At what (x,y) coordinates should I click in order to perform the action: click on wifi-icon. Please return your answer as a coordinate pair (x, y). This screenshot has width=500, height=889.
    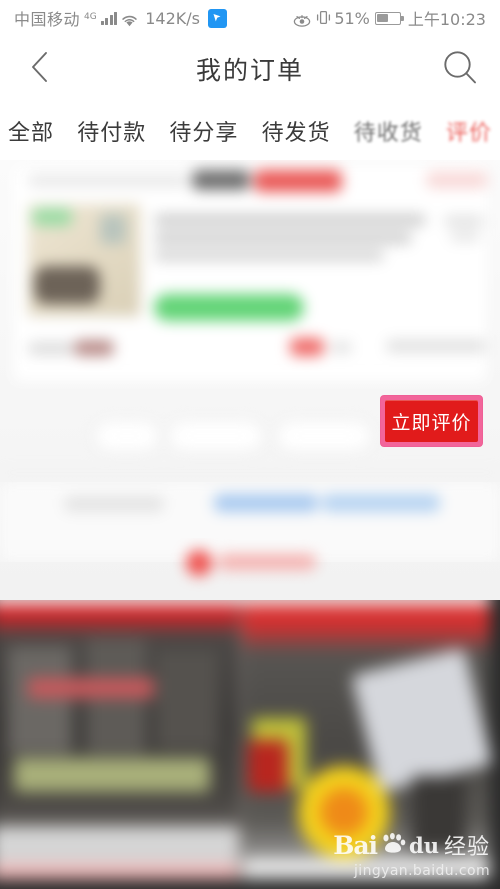
    Looking at the image, I should click on (129, 19).